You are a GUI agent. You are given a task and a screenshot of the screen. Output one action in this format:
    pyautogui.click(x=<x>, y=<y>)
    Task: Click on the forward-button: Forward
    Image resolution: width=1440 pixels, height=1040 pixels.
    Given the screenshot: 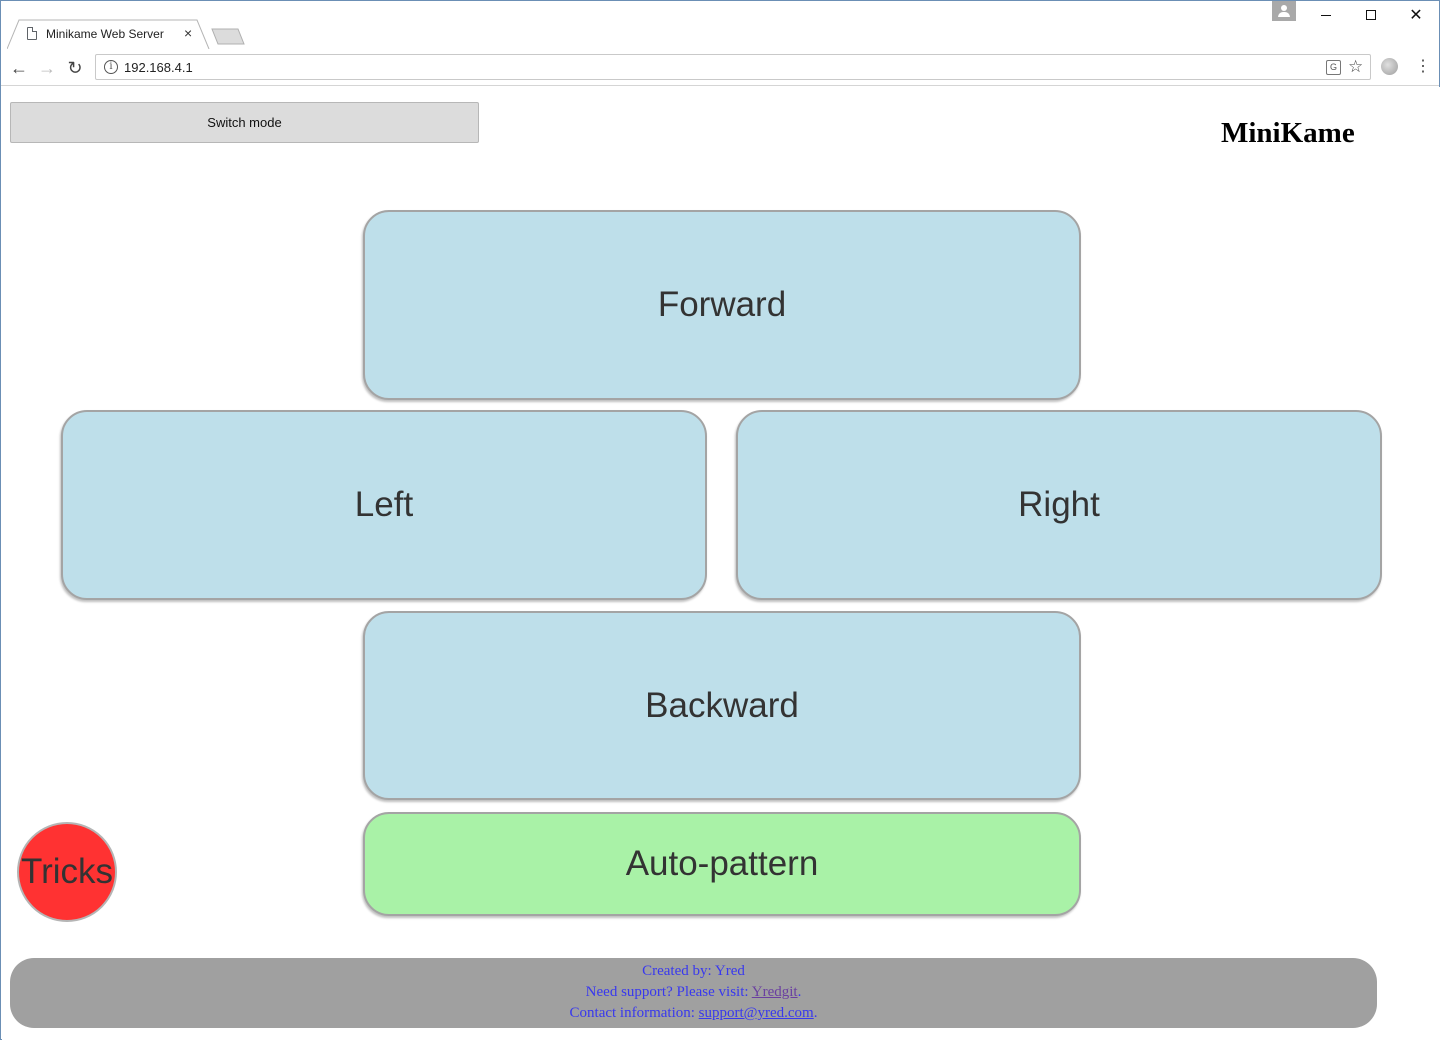 What is the action you would take?
    pyautogui.click(x=722, y=305)
    